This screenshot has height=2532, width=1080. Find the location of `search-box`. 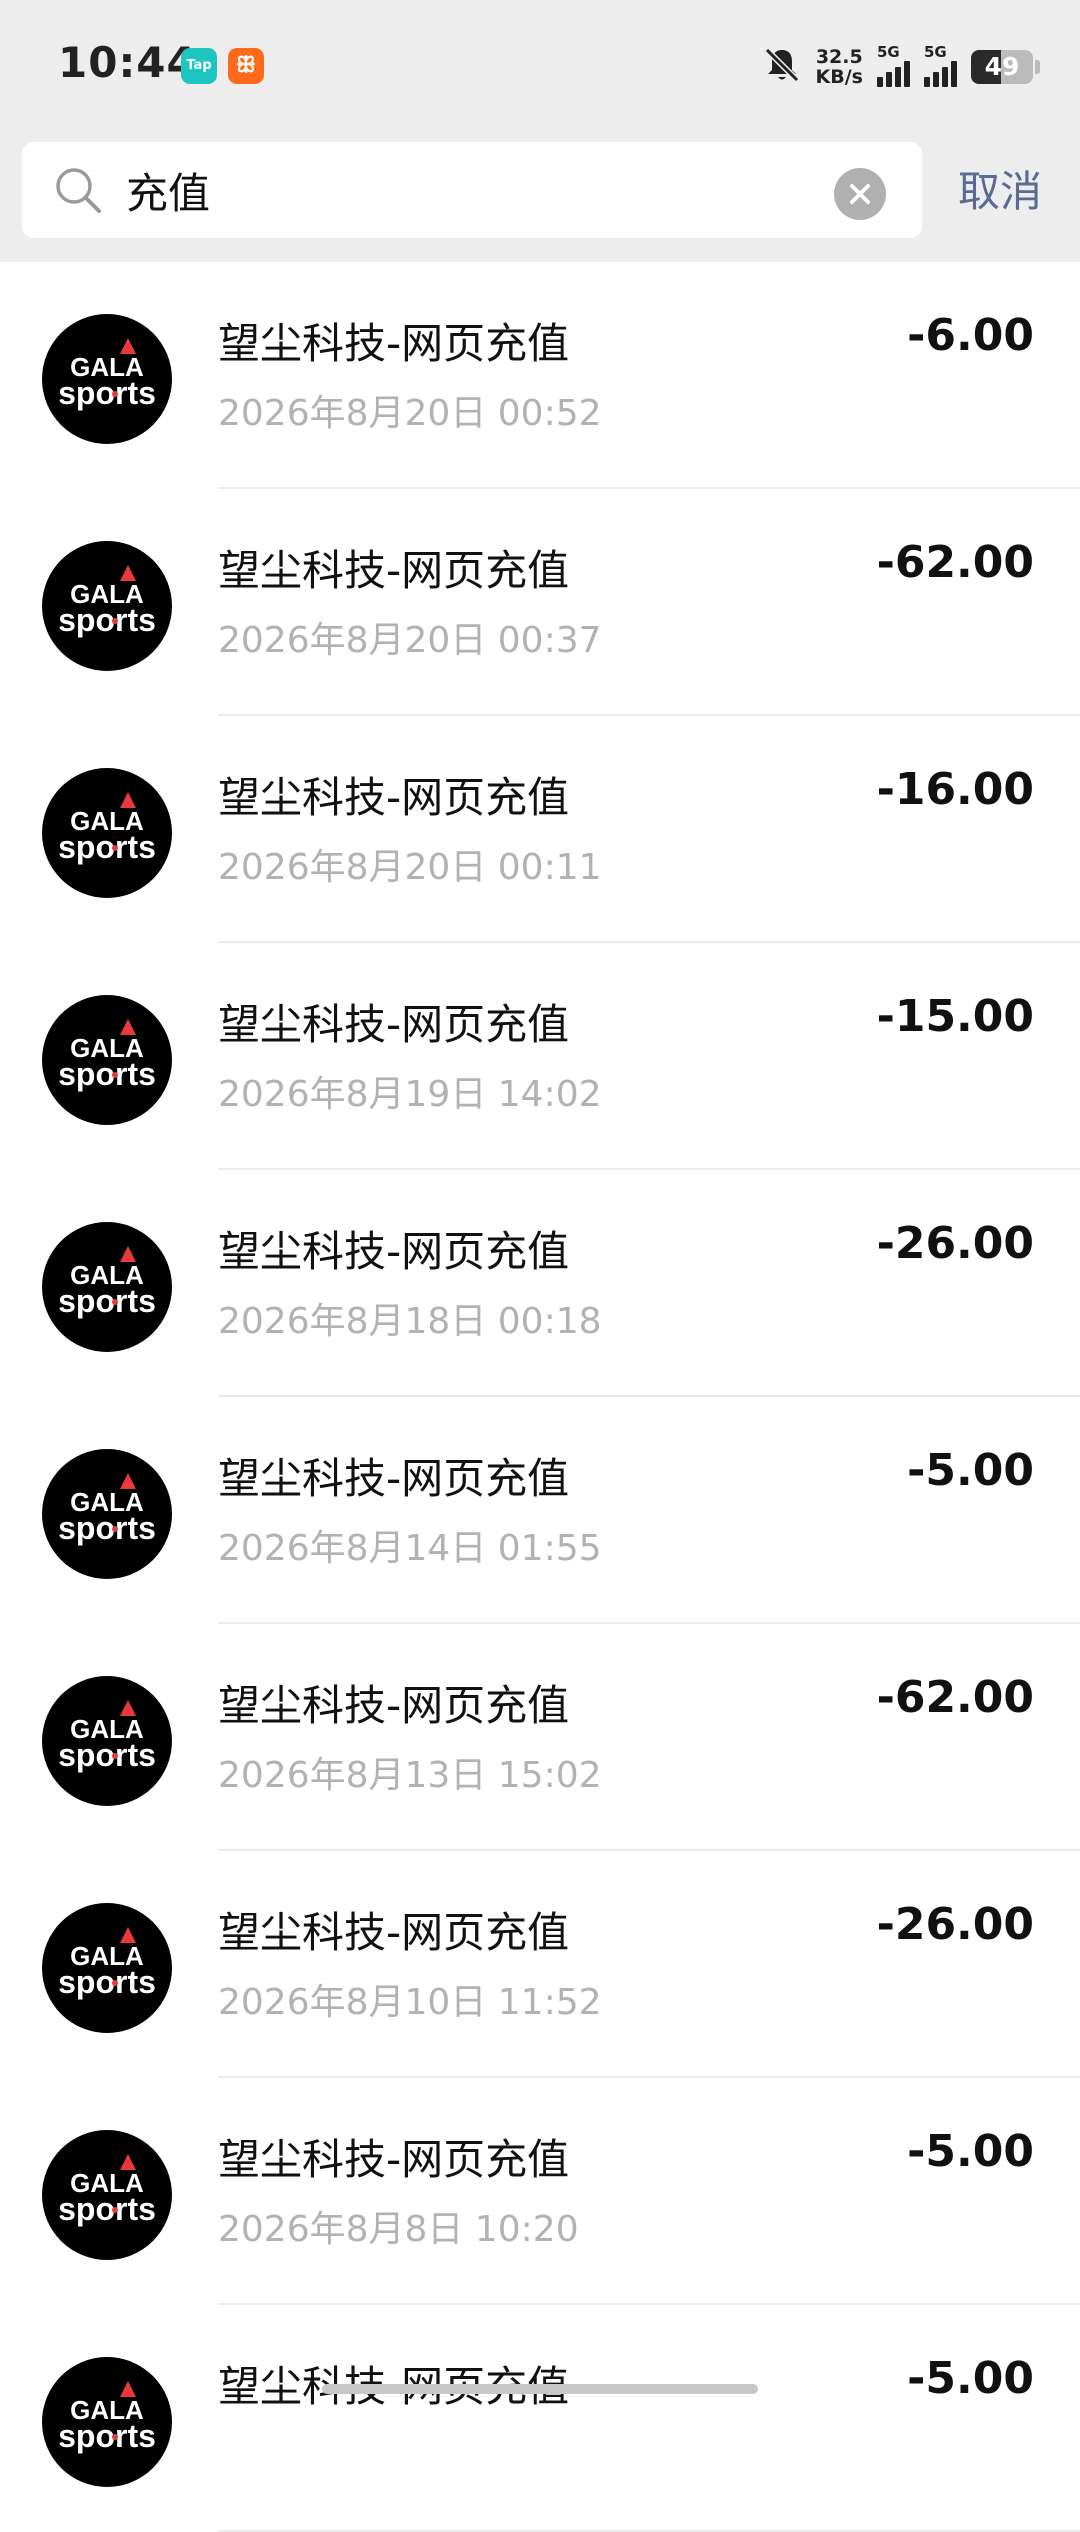

search-box is located at coordinates (472, 190).